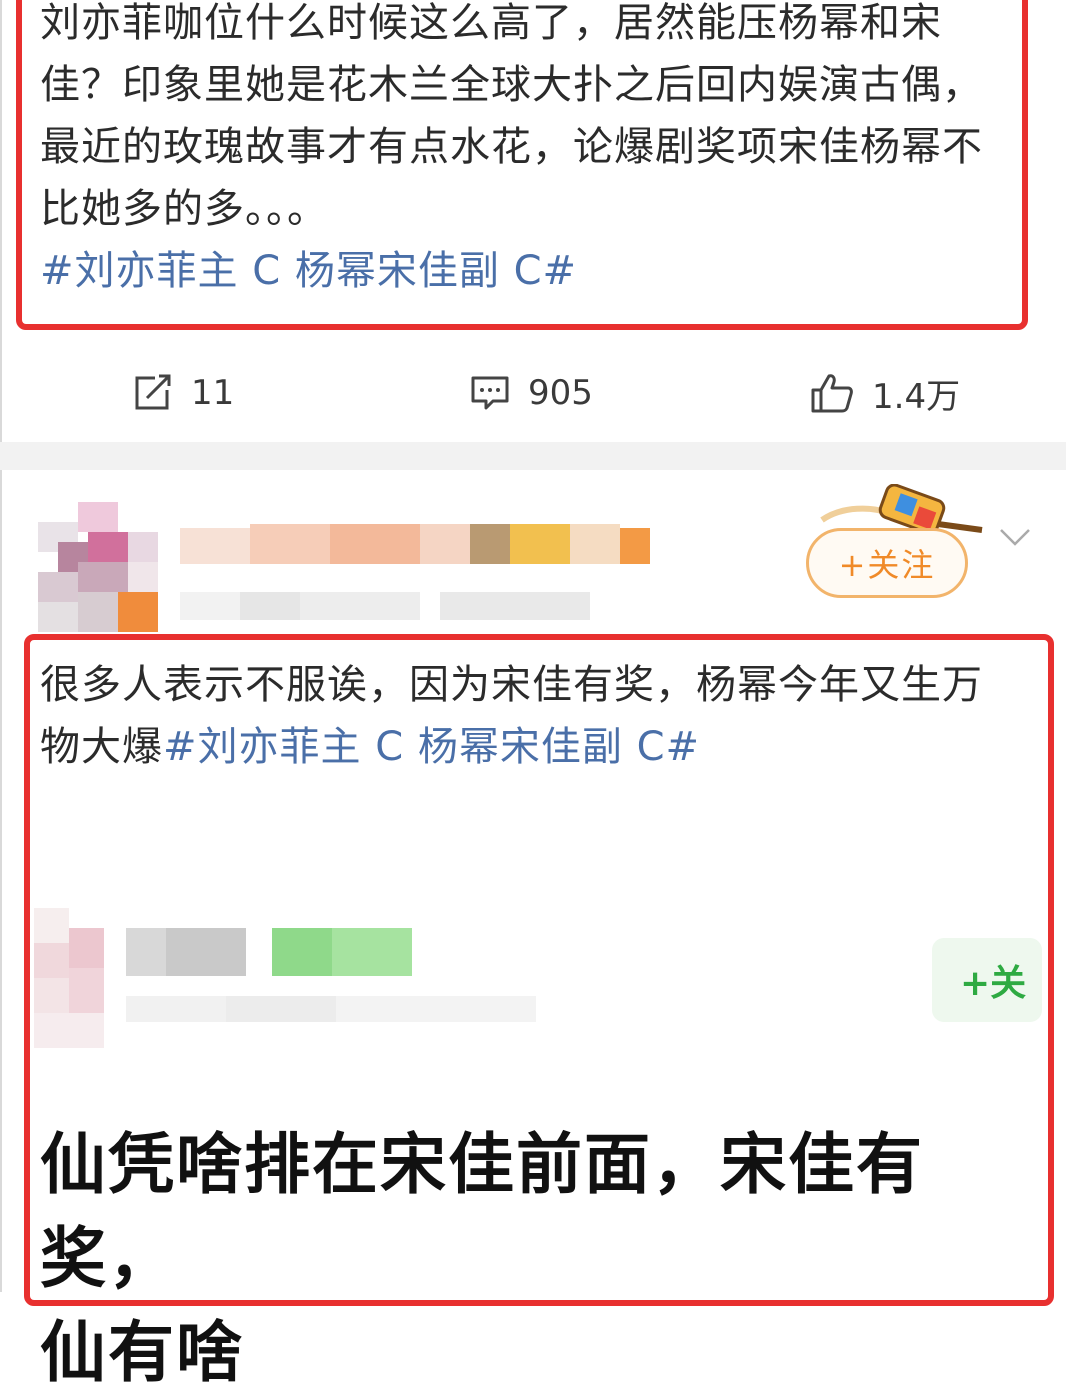  I want to click on post-1-action-bar: 11 905 1.4万, so click(533, 392).